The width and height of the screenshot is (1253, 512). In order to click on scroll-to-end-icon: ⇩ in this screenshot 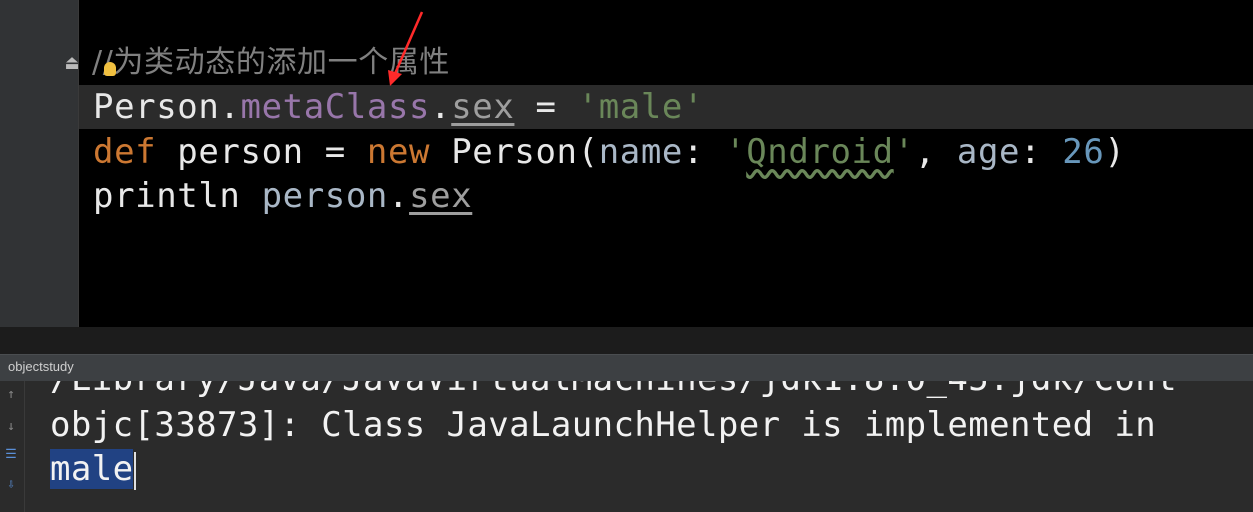, I will do `click(11, 485)`.